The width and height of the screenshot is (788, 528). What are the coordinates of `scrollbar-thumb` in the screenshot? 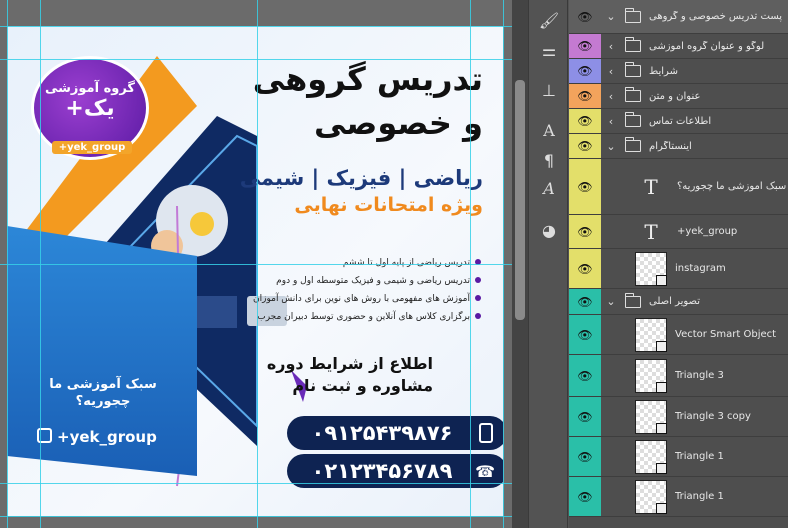 It's located at (520, 200).